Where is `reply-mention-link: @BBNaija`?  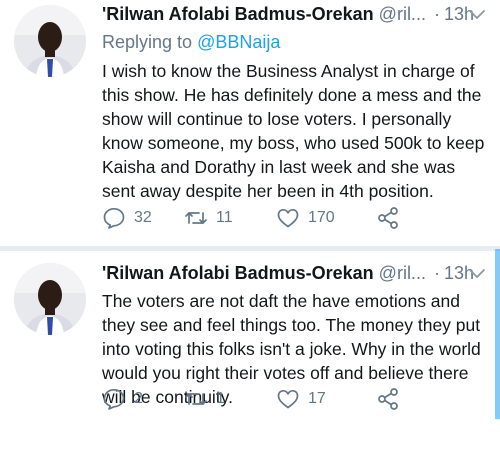 reply-mention-link: @BBNaija is located at coordinates (238, 42).